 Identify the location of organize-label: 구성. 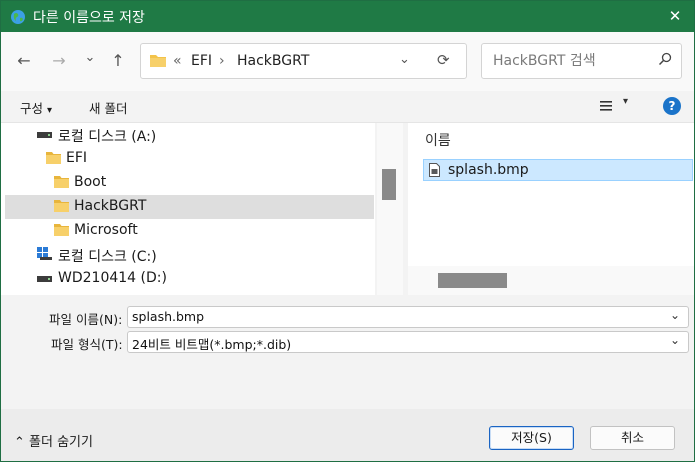
(32, 108).